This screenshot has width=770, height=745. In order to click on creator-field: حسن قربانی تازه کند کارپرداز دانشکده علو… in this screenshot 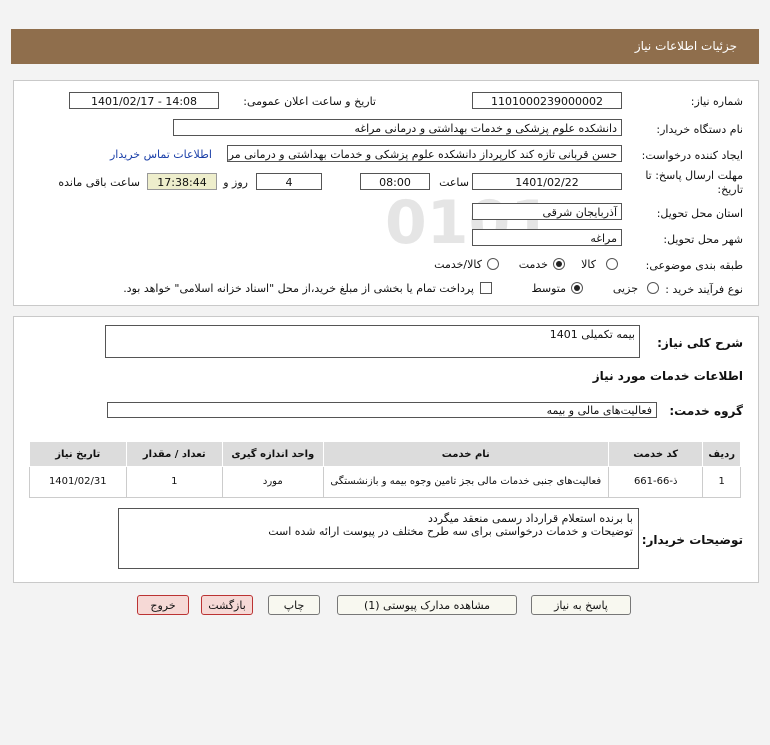, I will do `click(424, 153)`.